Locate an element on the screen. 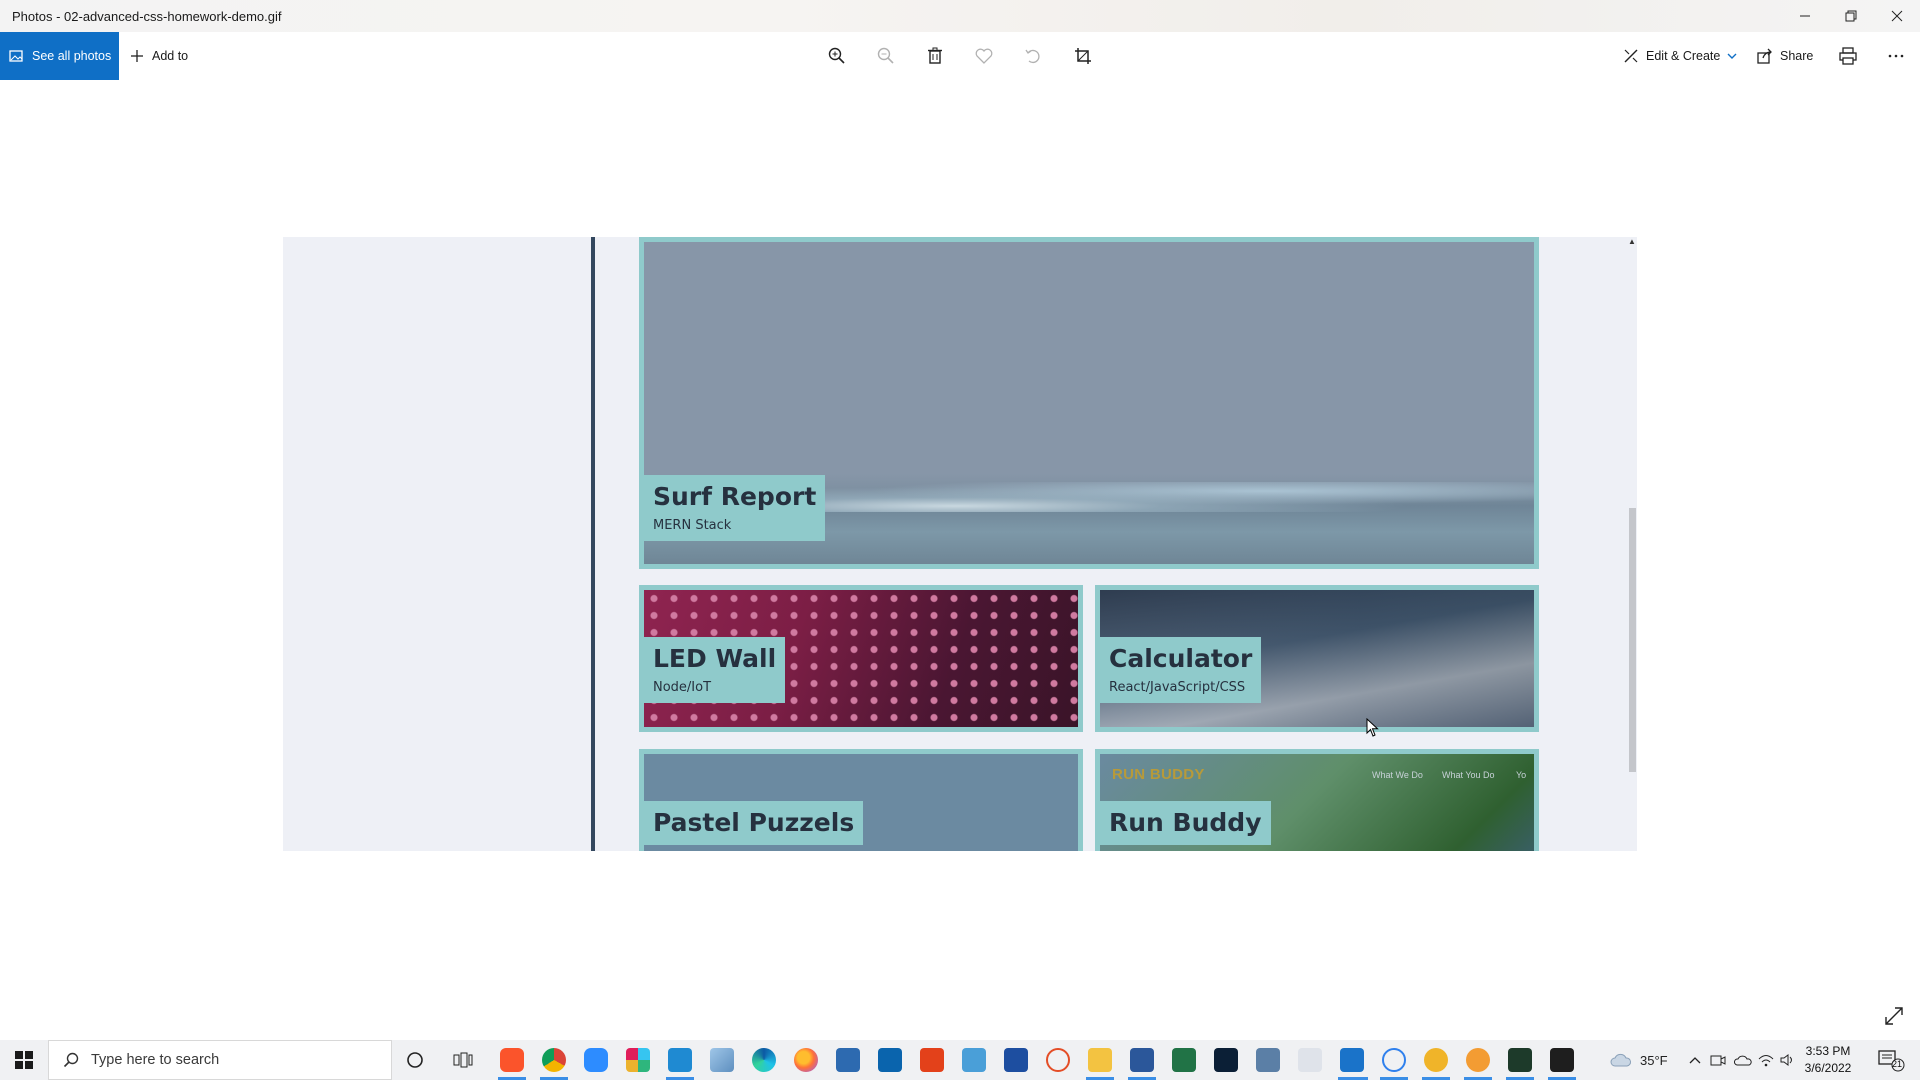 The image size is (1920, 1080). edit-create-button: Edit & Create is located at coordinates (1680, 56).